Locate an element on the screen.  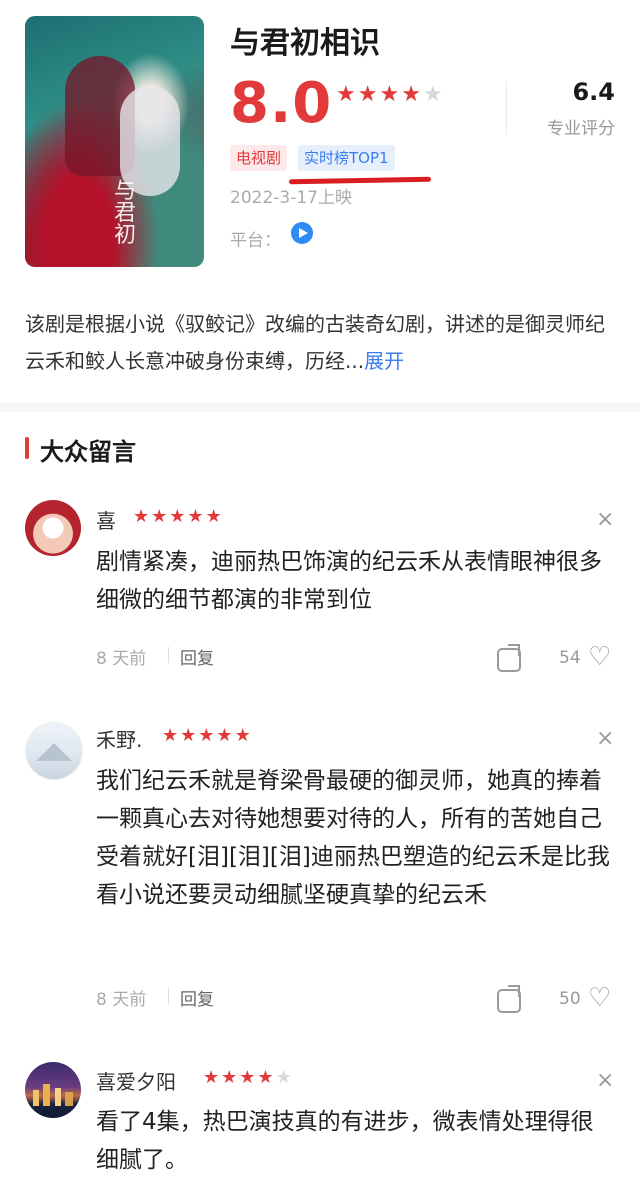
pro-score-label: 专业评分 is located at coordinates (581, 129).